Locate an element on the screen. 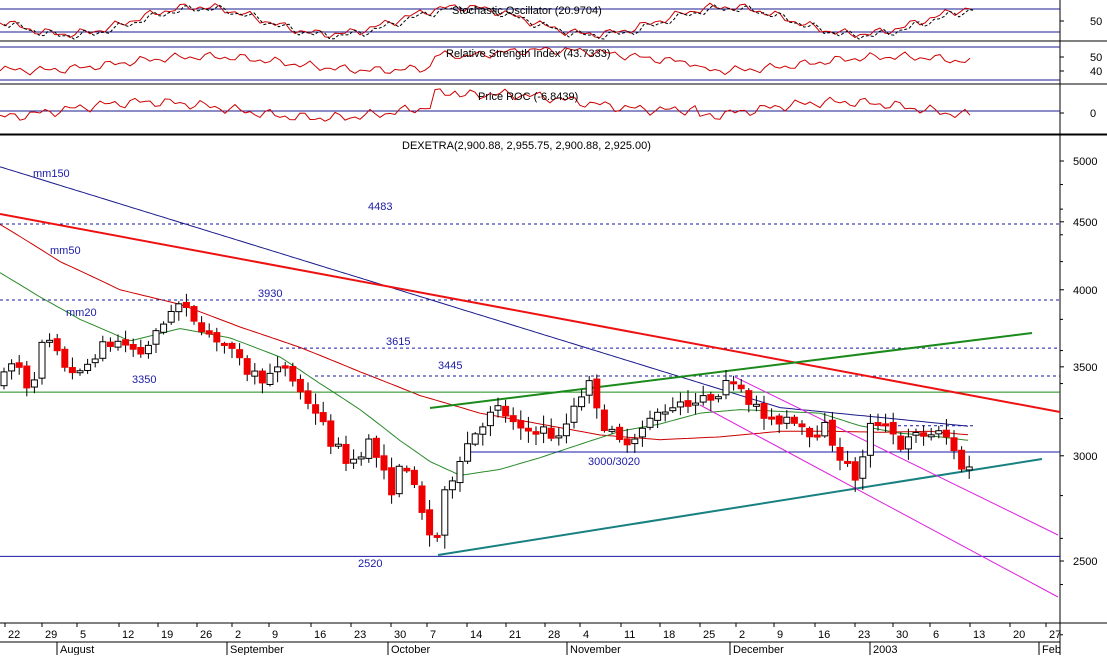 The width and height of the screenshot is (1107, 660). day-tick-label: 7 is located at coordinates (433, 635).